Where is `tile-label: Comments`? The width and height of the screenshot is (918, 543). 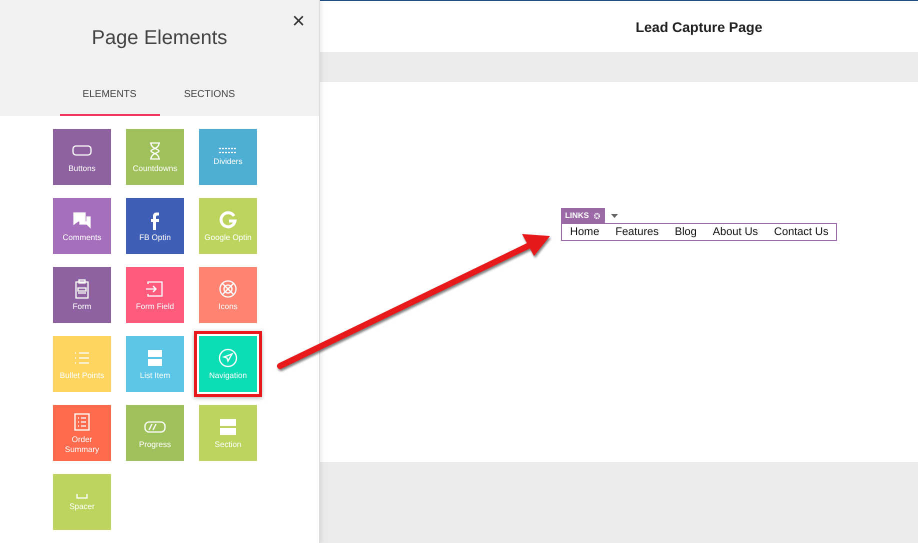 tile-label: Comments is located at coordinates (82, 237).